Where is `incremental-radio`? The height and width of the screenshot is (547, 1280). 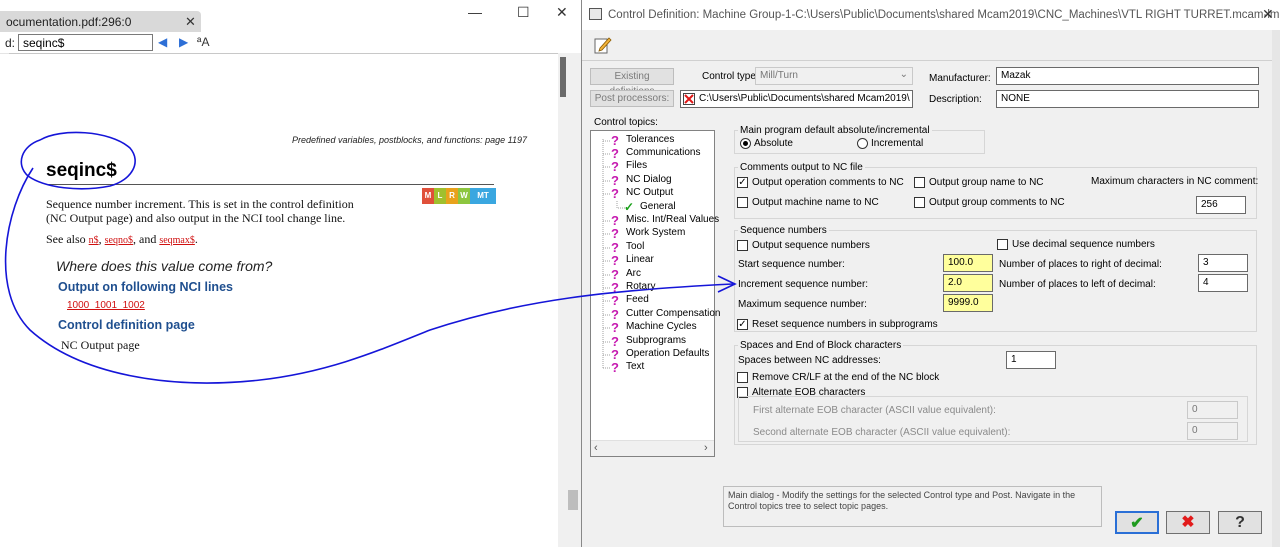
incremental-radio is located at coordinates (862, 143).